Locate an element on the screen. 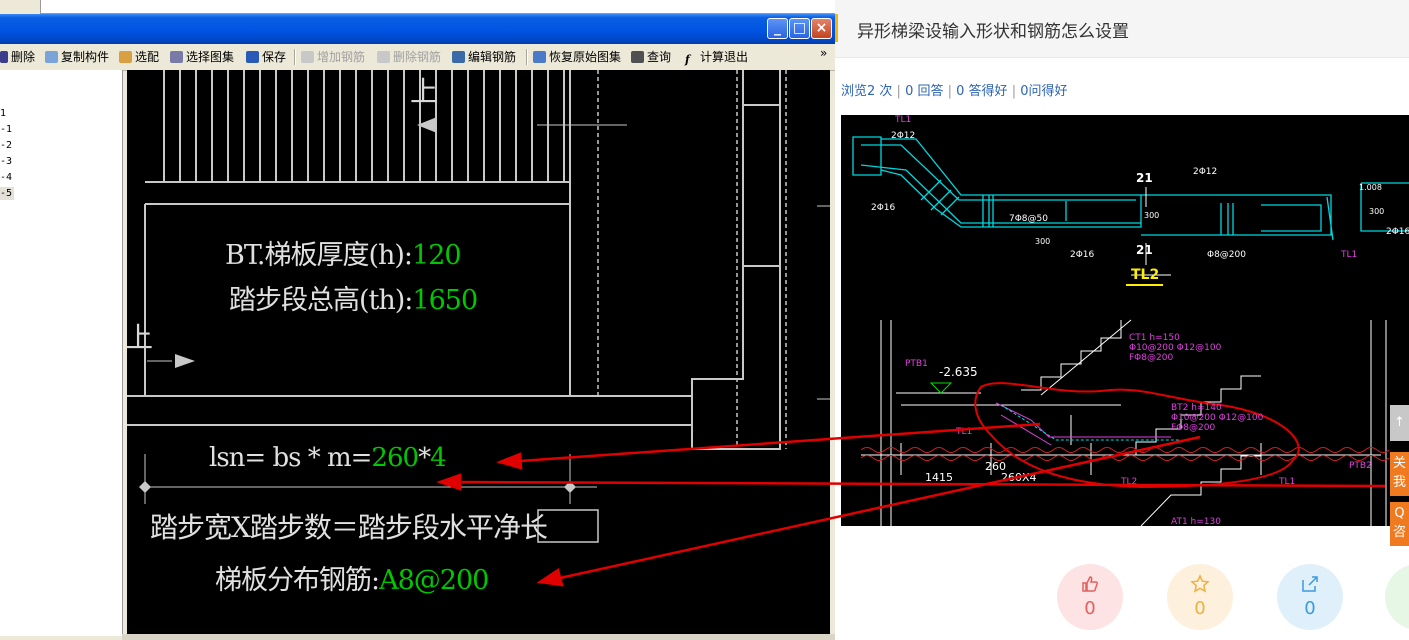 This screenshot has height=640, width=1409. img-label: 1415 is located at coordinates (939, 477).